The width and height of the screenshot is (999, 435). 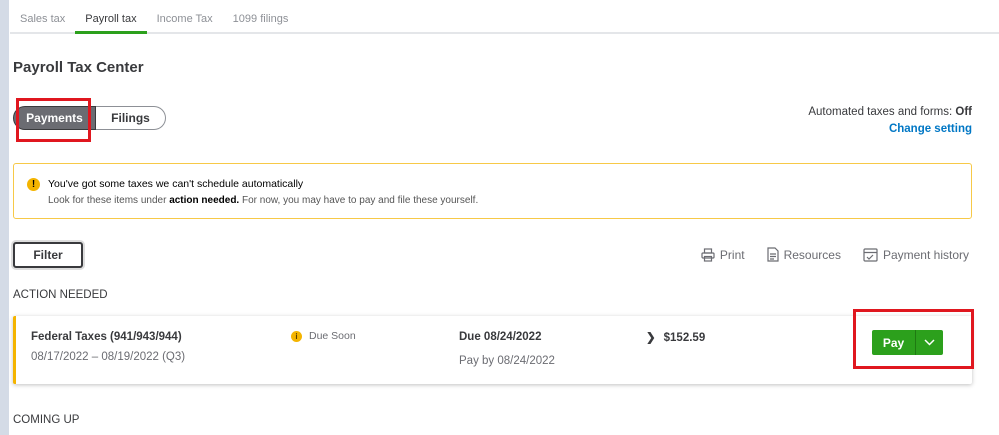 I want to click on tab-income-tax: Income Tax, so click(x=185, y=17).